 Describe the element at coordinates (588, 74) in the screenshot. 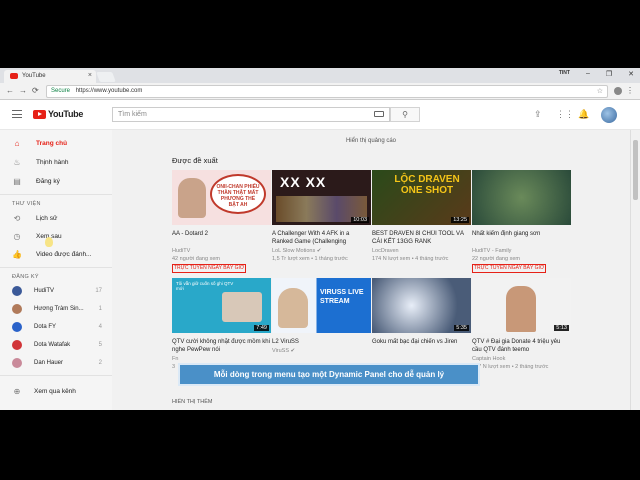

I see `minimize-icon: –` at that location.